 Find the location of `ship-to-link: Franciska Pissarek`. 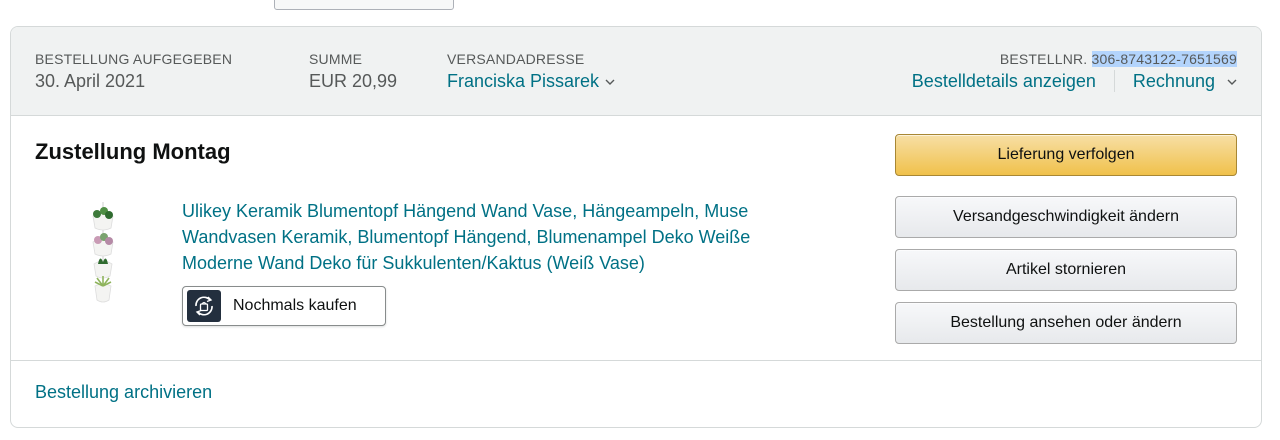

ship-to-link: Franciska Pissarek is located at coordinates (531, 81).